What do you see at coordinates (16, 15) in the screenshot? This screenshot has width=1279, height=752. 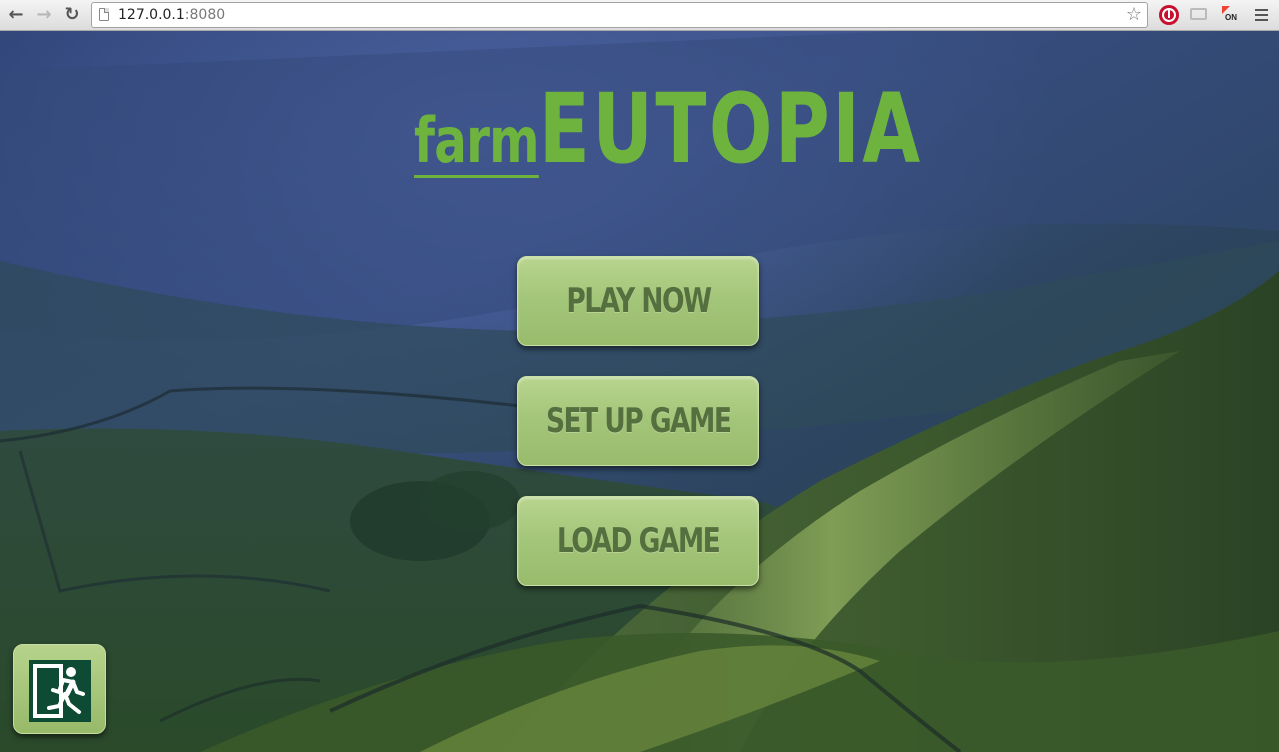 I see `back-arrow-icon: ←` at bounding box center [16, 15].